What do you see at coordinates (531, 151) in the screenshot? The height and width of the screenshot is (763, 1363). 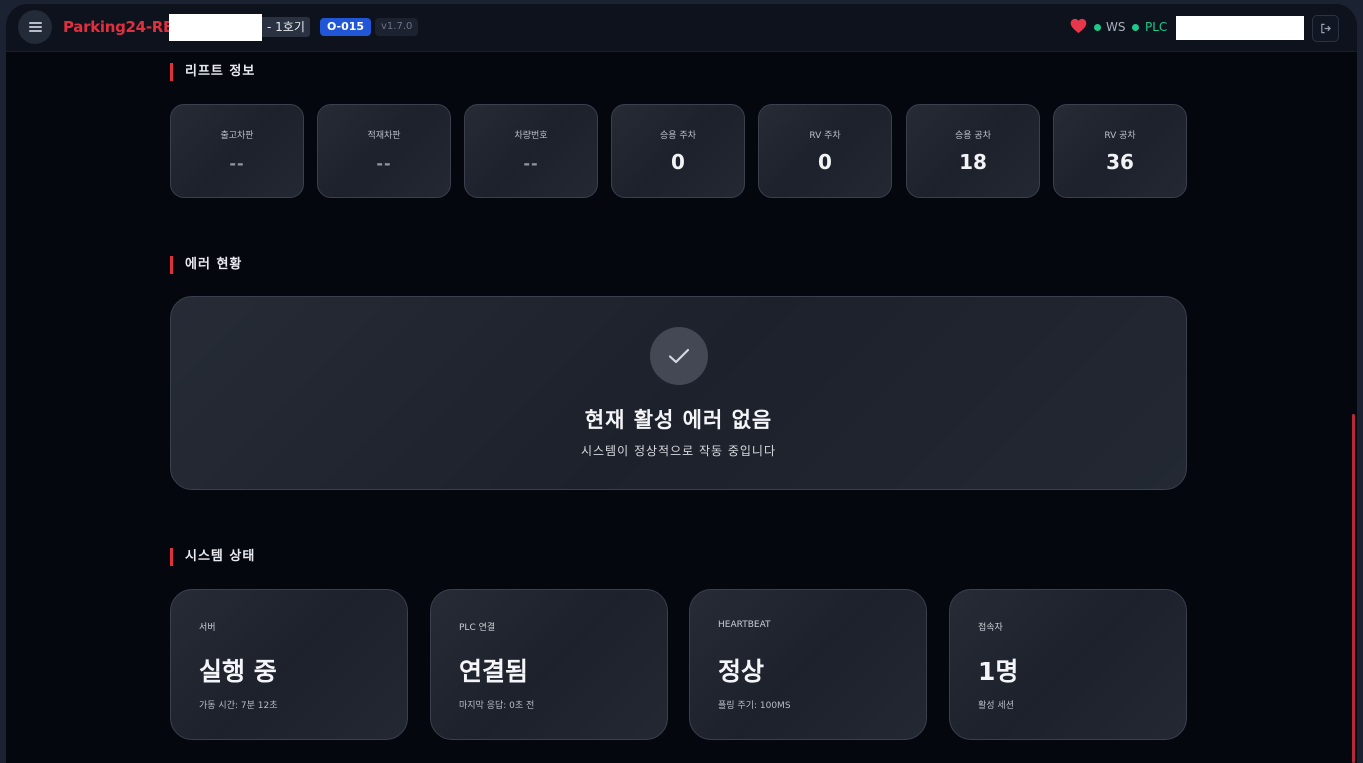 I see `lift-card-plate-number: 차량번호 --` at bounding box center [531, 151].